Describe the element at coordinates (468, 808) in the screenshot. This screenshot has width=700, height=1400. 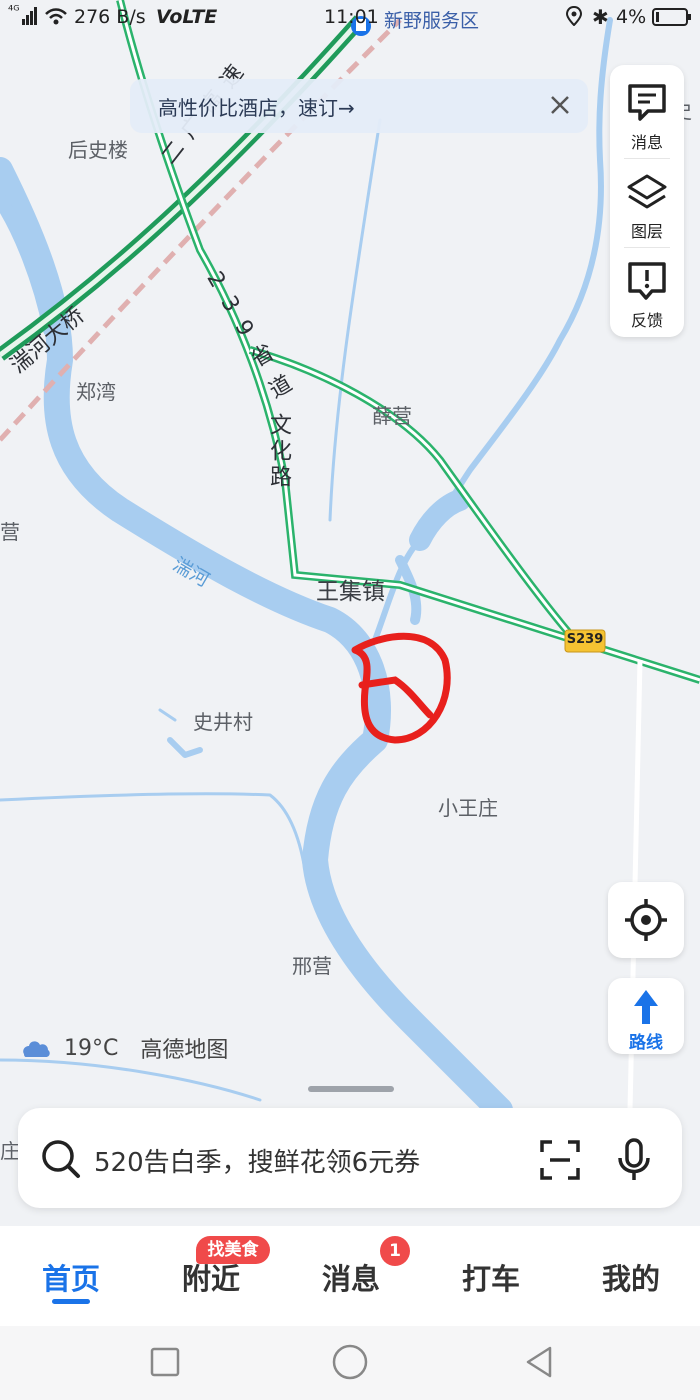
I see `place-label-xiaowang: 小王庄` at that location.